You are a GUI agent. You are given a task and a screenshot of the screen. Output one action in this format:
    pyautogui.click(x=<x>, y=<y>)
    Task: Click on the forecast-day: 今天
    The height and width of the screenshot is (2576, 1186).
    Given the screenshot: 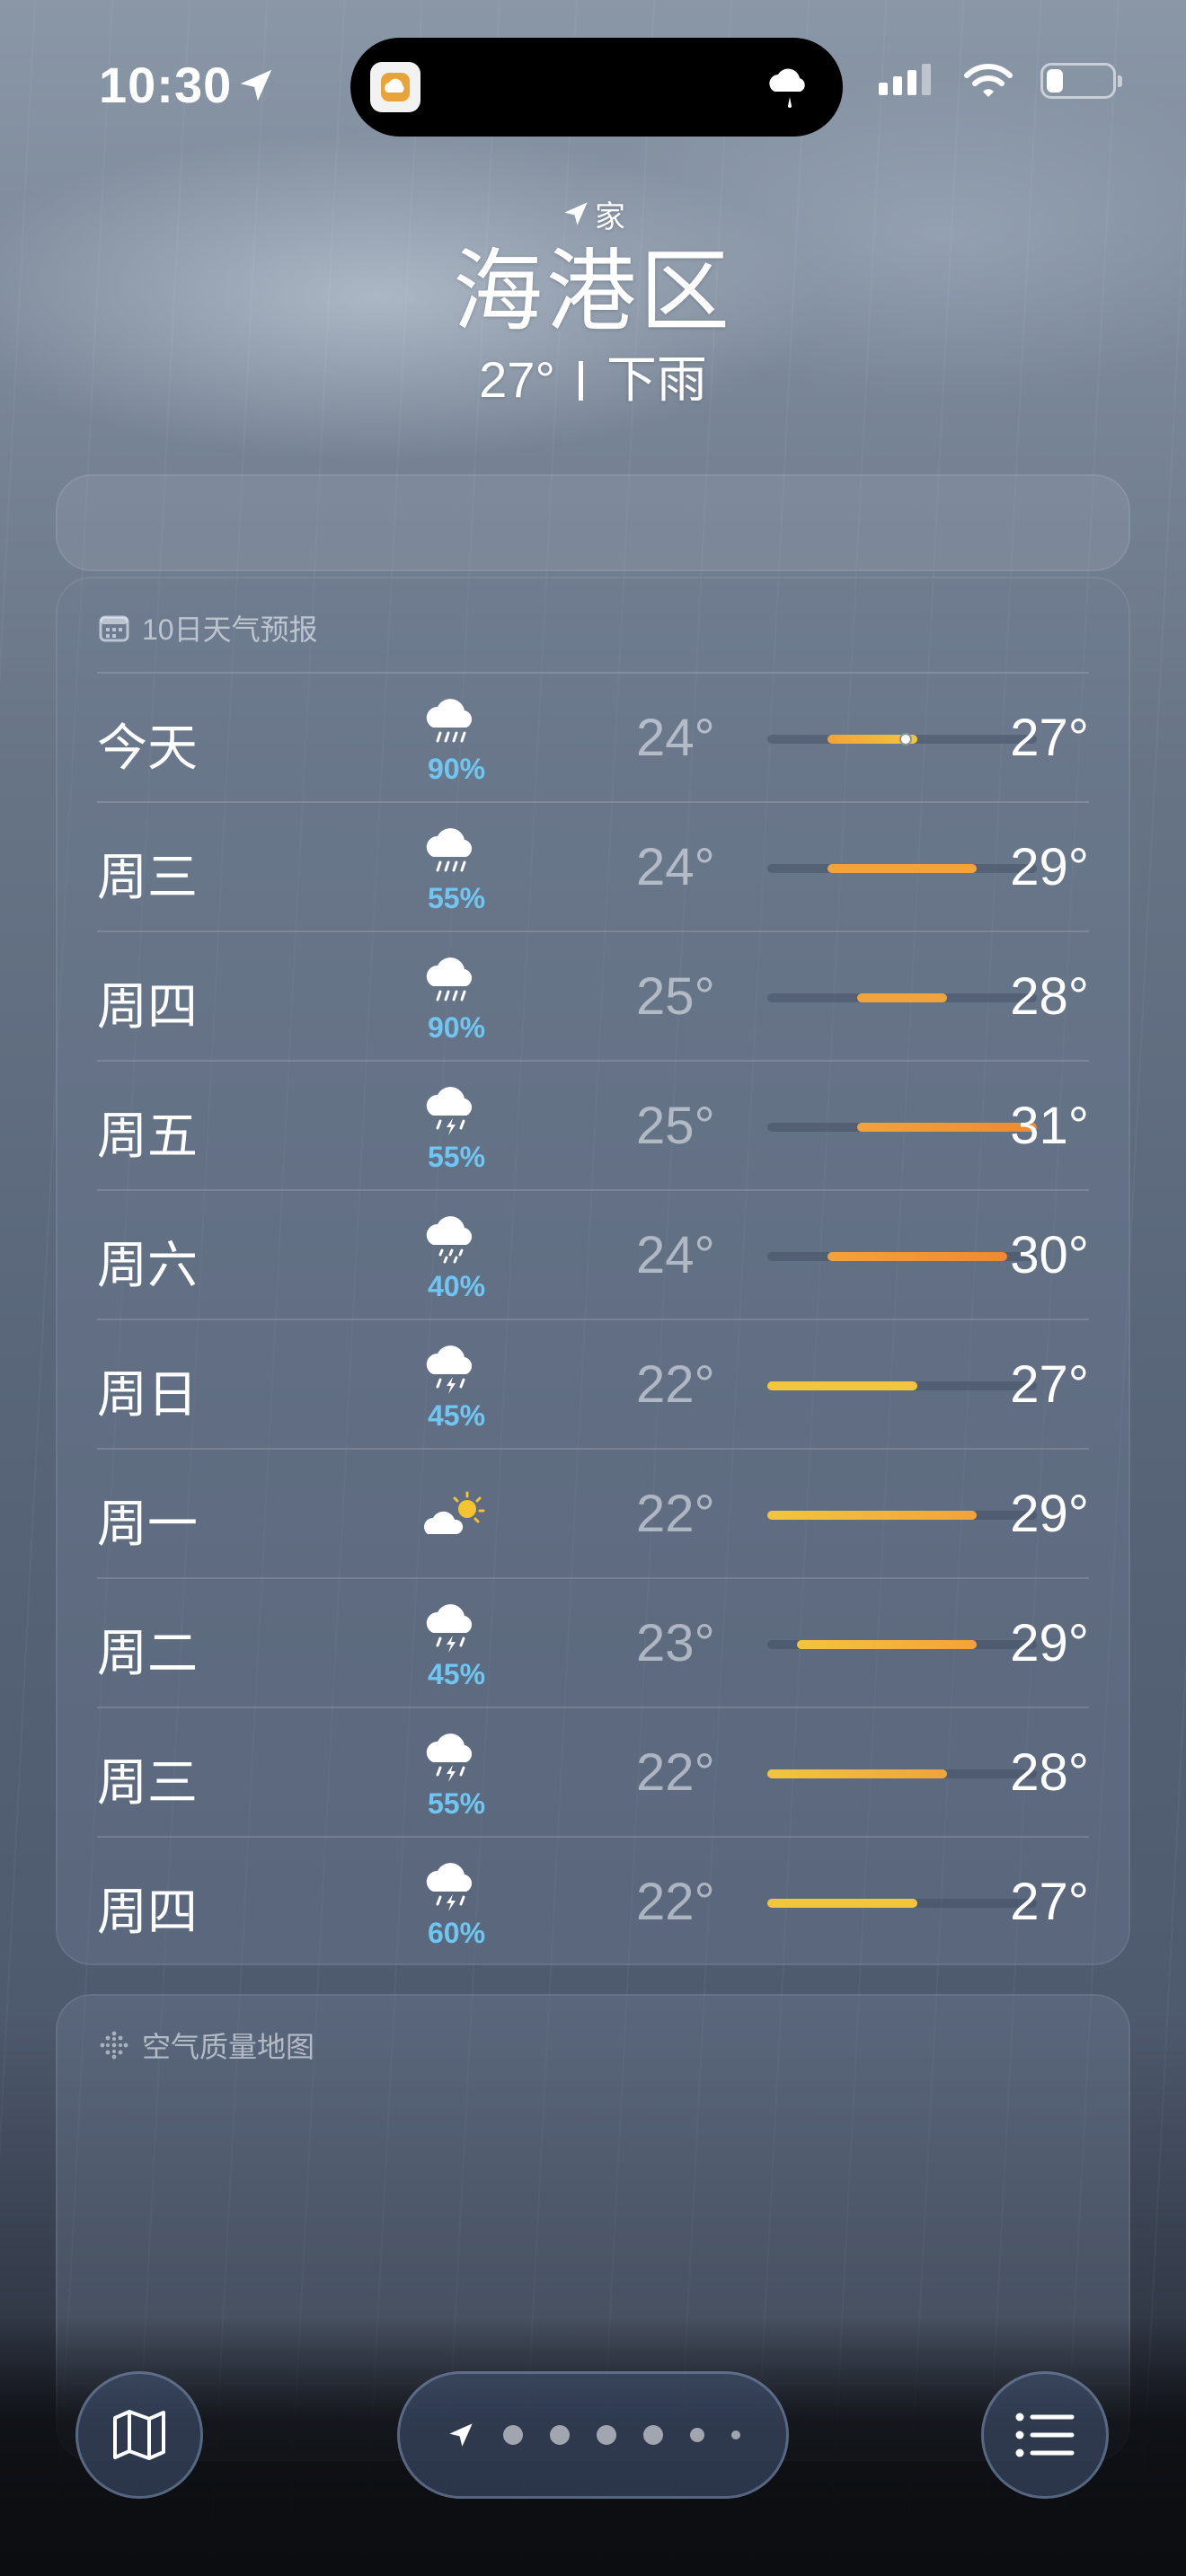 What is the action you would take?
    pyautogui.click(x=147, y=747)
    